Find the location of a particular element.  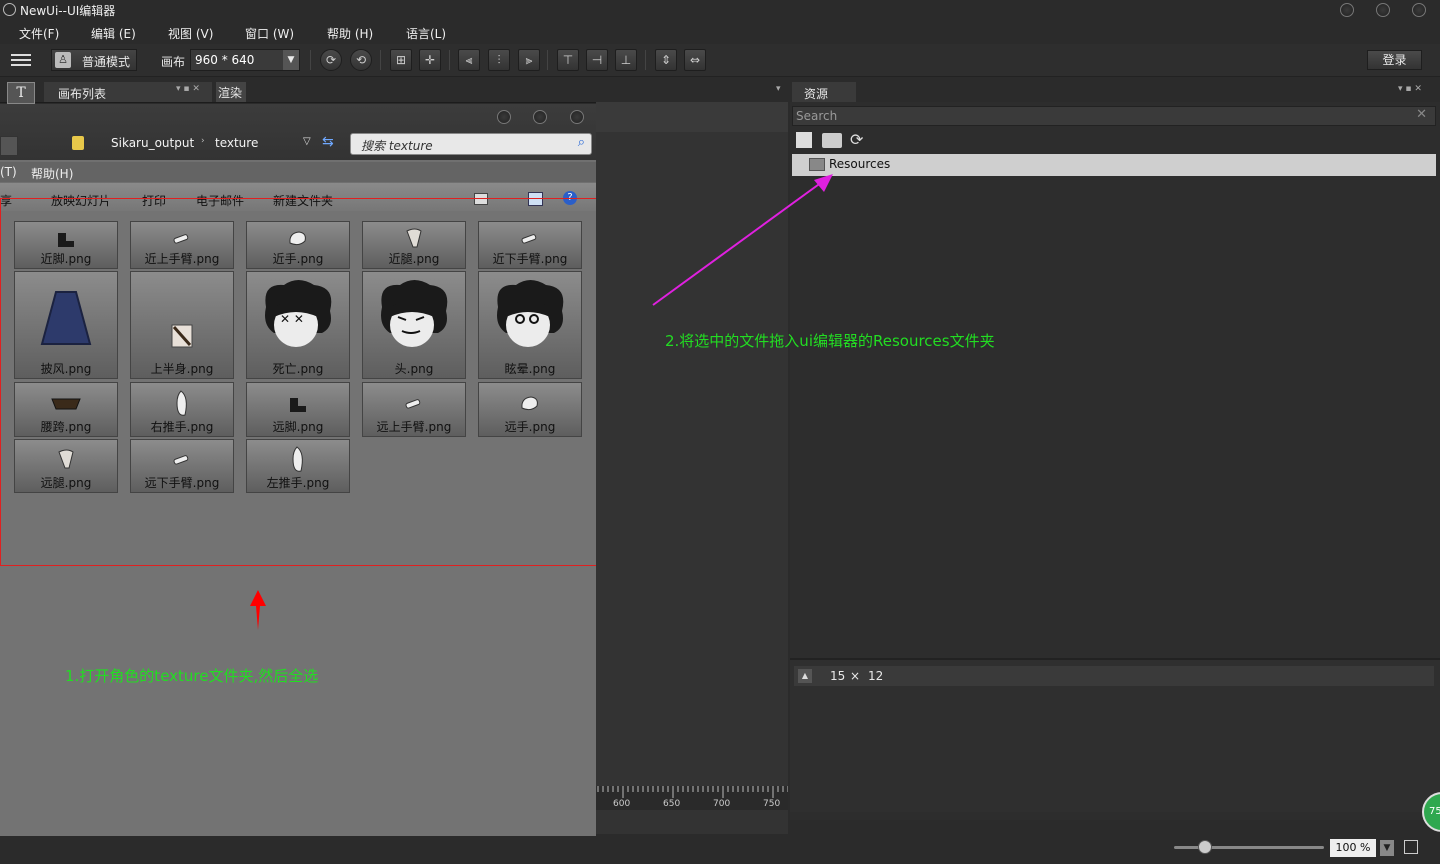

text-tool-icon: T is located at coordinates (21, 93).